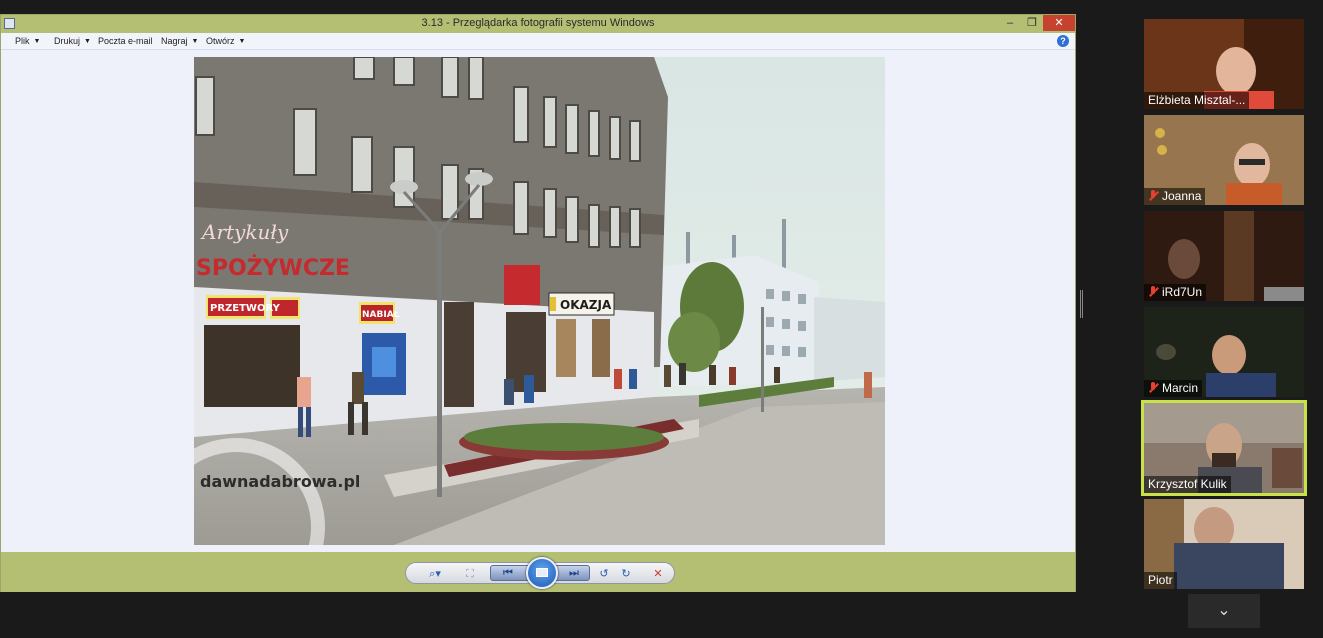 This screenshot has width=1323, height=638. What do you see at coordinates (574, 573) in the screenshot?
I see `next-icon: ⏭` at bounding box center [574, 573].